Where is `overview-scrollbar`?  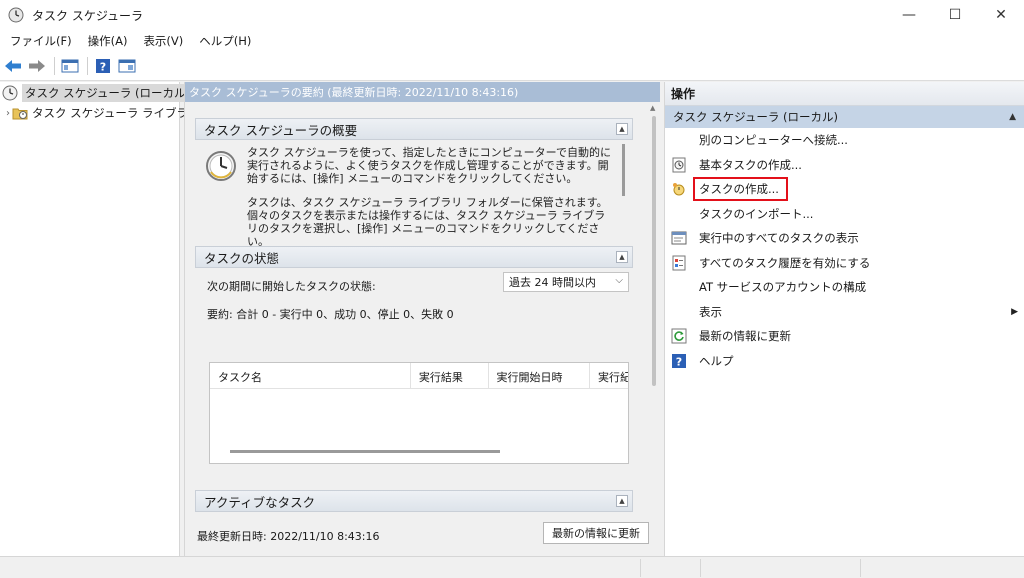
overview-scrollbar is located at coordinates (623, 170).